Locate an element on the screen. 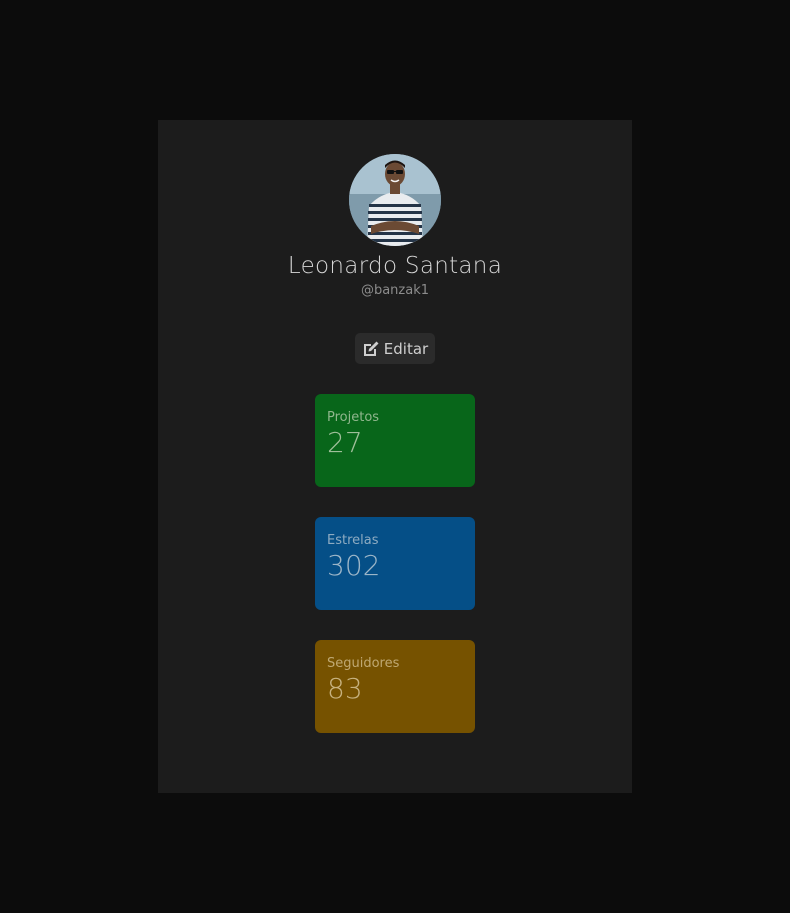 This screenshot has height=913, width=790. stat-label: Estrelas is located at coordinates (353, 540).